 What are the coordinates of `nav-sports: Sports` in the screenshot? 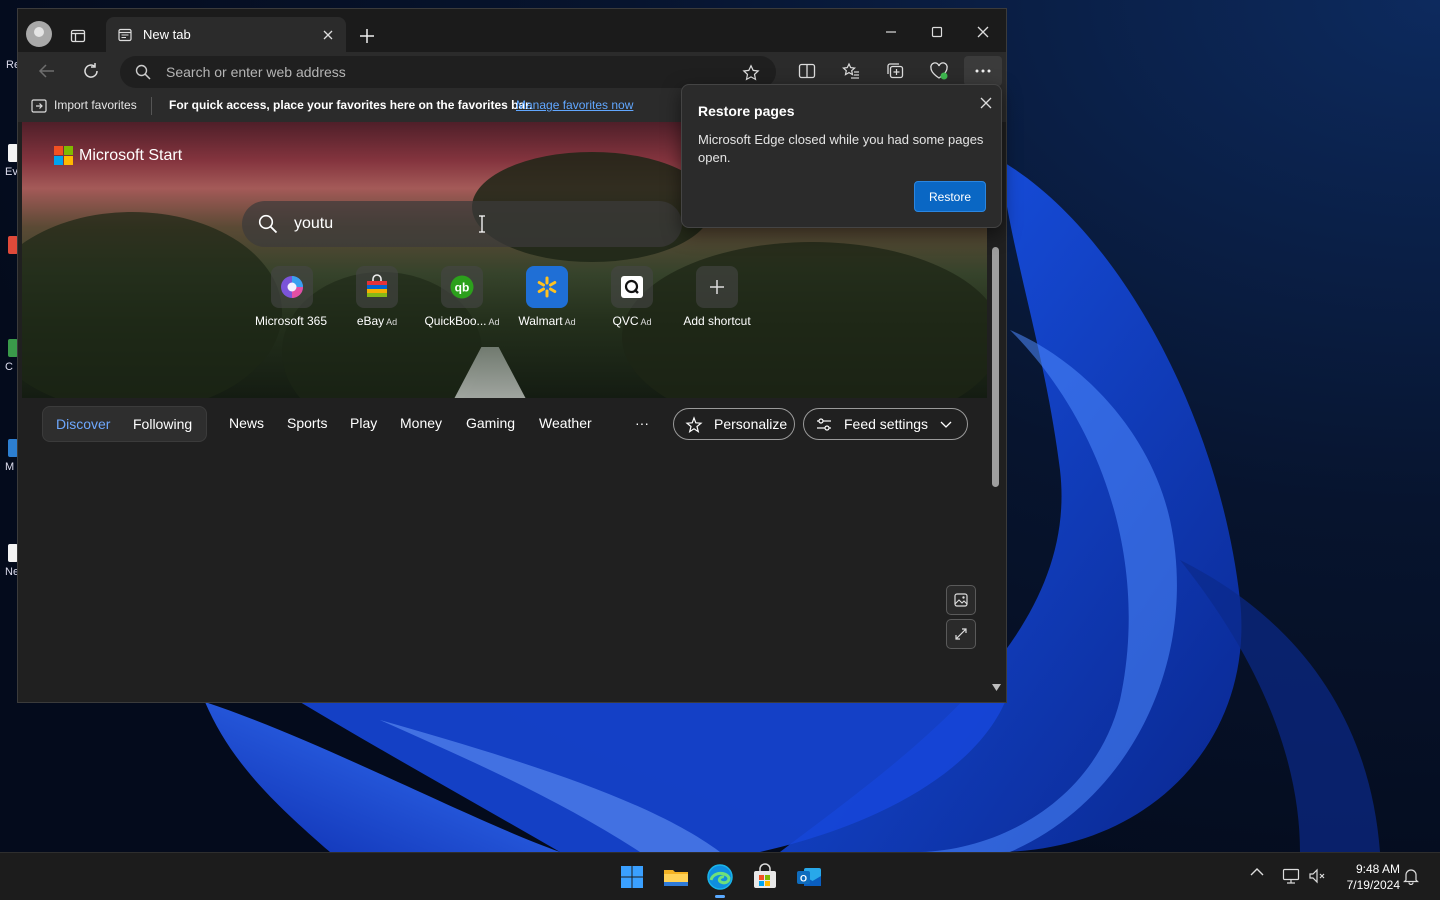 It's located at (307, 423).